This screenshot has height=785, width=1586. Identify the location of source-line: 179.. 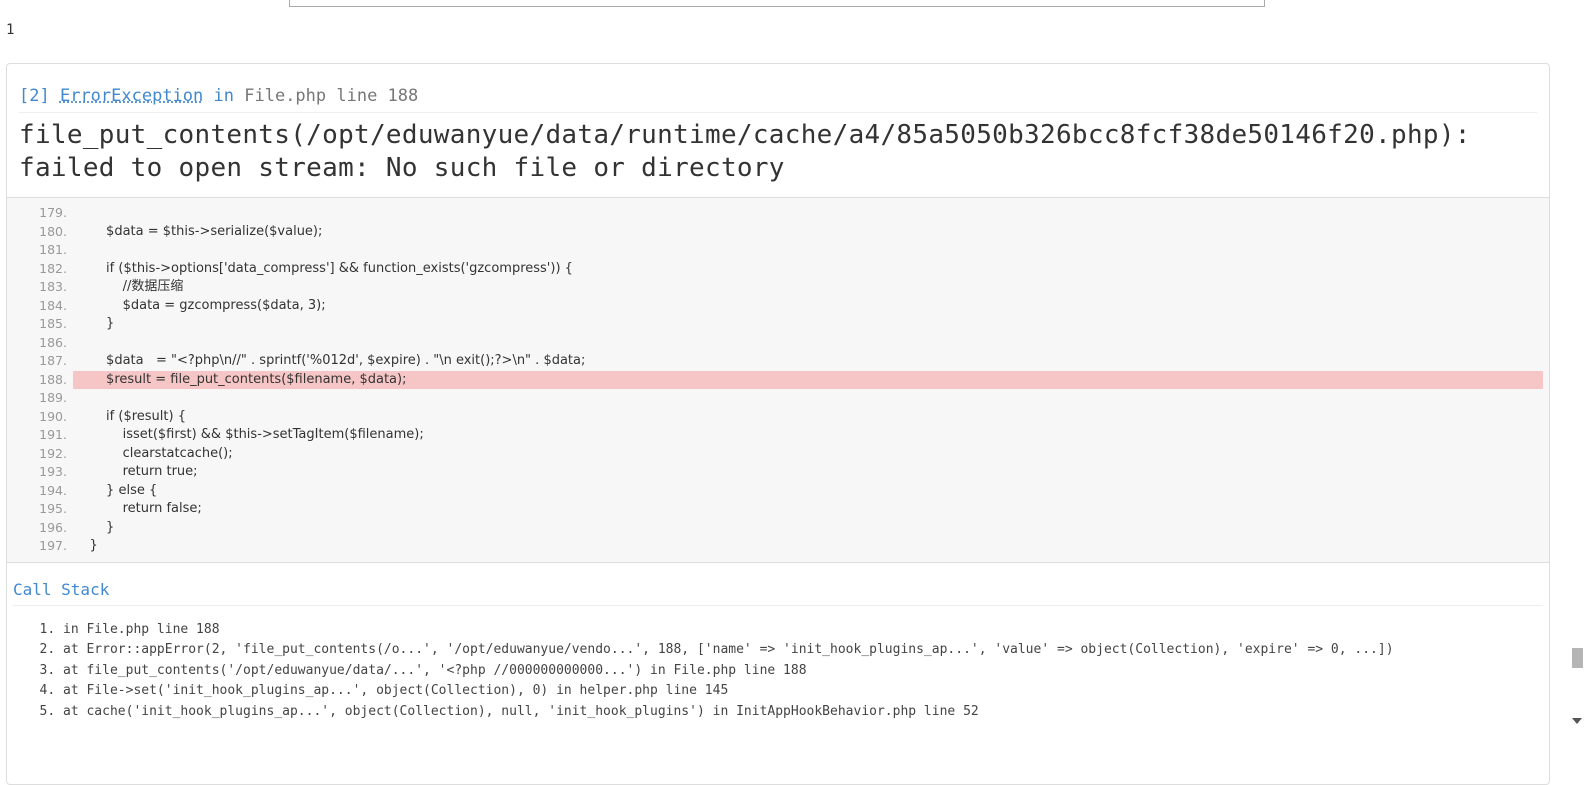
(775, 213).